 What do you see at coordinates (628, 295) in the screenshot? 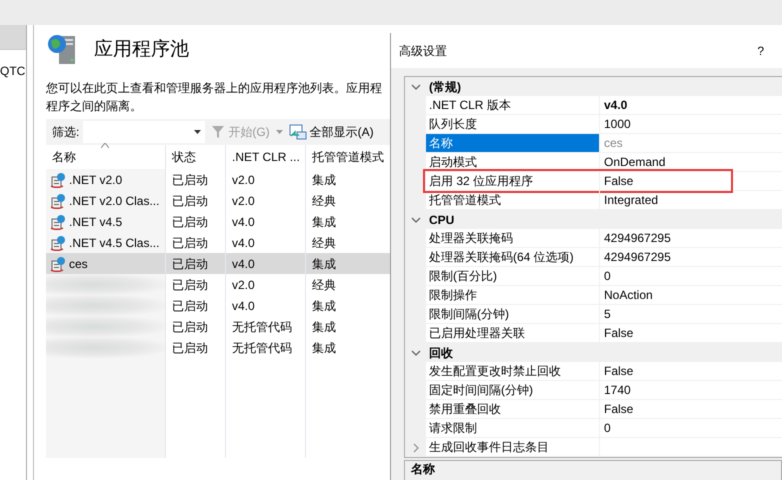
I see `property-value: NoAction` at bounding box center [628, 295].